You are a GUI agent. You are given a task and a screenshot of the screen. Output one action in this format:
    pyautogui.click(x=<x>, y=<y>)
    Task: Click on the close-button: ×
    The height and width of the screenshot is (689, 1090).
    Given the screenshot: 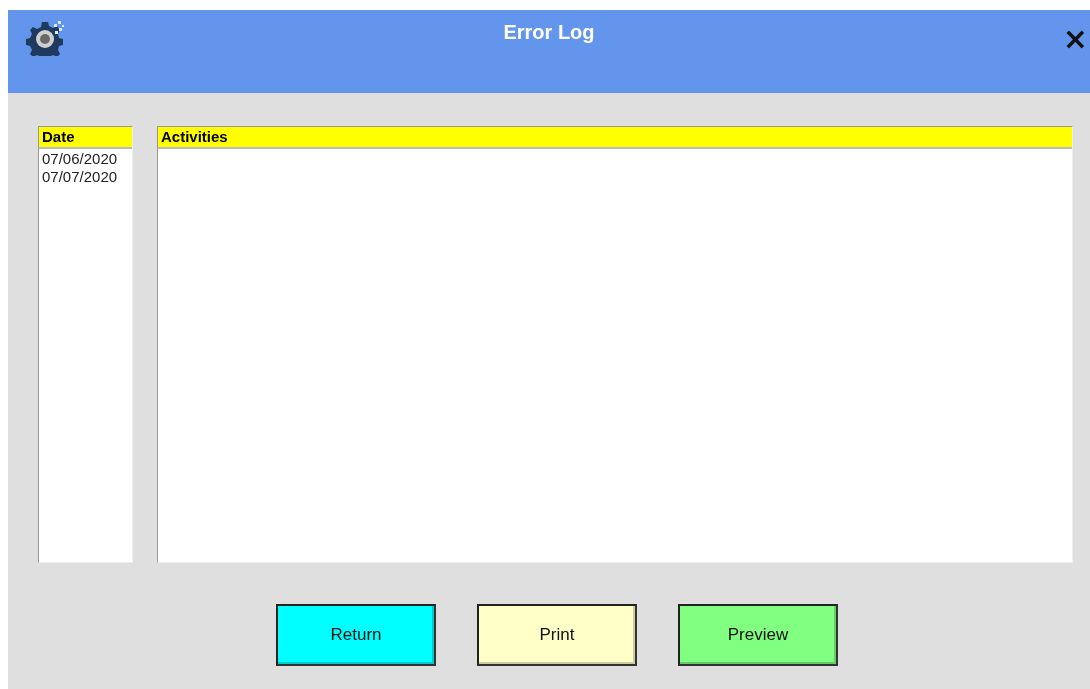 What is the action you would take?
    pyautogui.click(x=1075, y=39)
    